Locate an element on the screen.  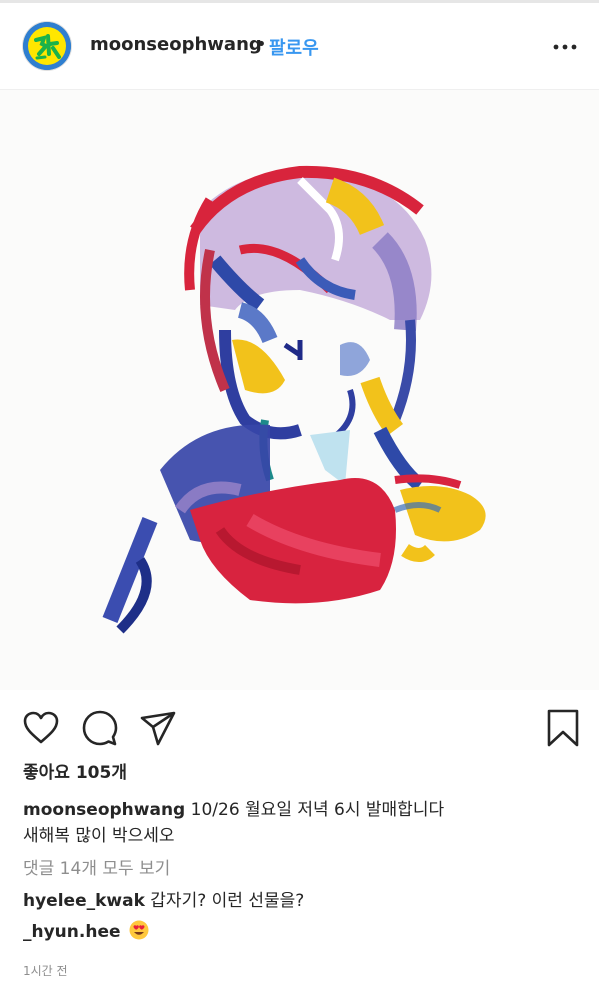
likes-count: 좋아요 105개 is located at coordinates (75, 770).